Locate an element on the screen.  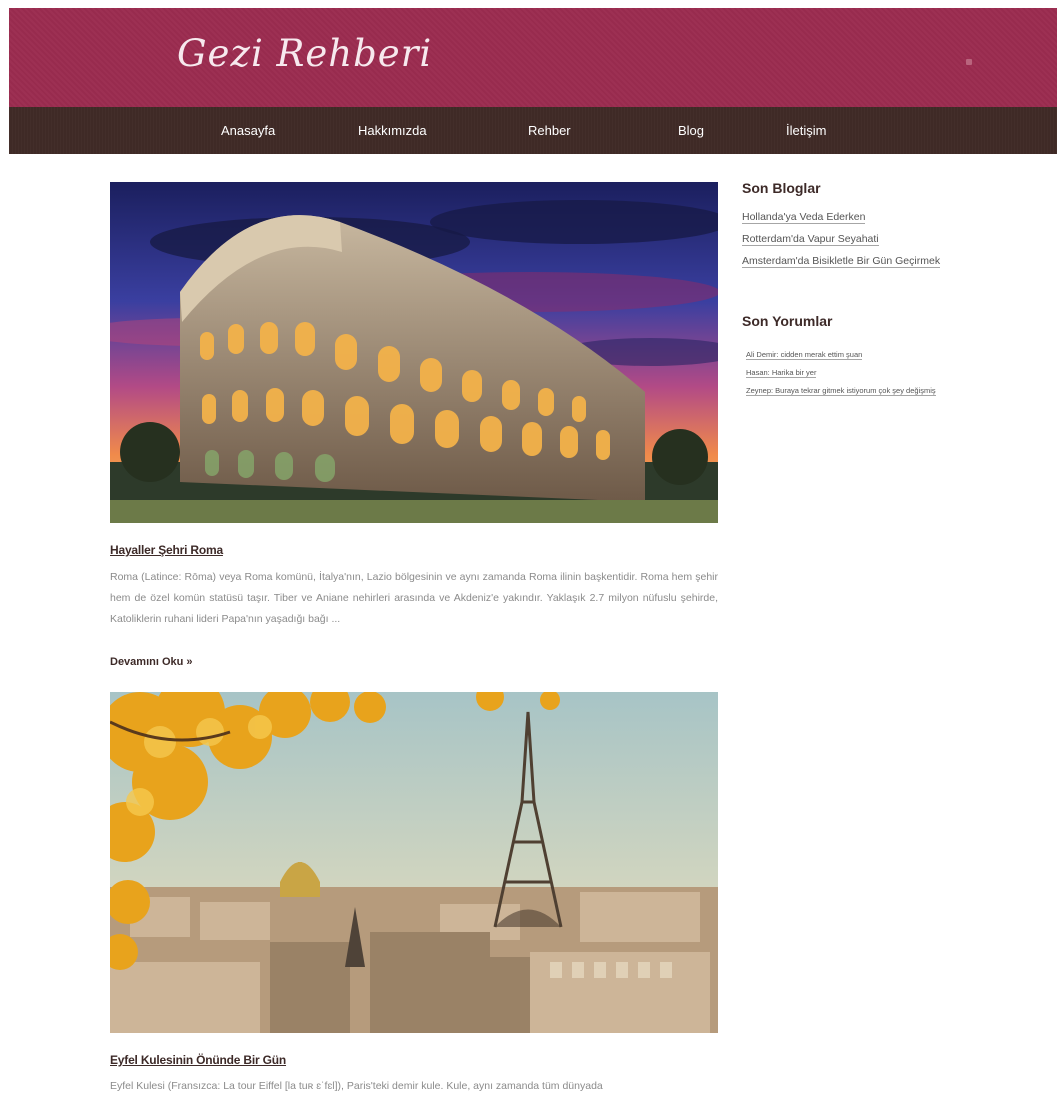
main-navigation: Anasayfa Hakkımızda Rehber Blog İletişim is located at coordinates (533, 130).